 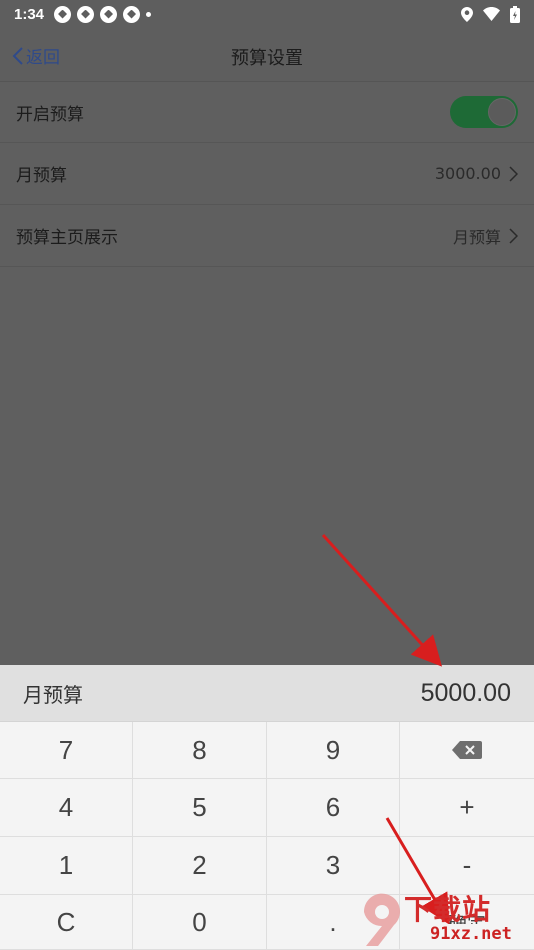 What do you see at coordinates (467, 14) in the screenshot?
I see `location-icon` at bounding box center [467, 14].